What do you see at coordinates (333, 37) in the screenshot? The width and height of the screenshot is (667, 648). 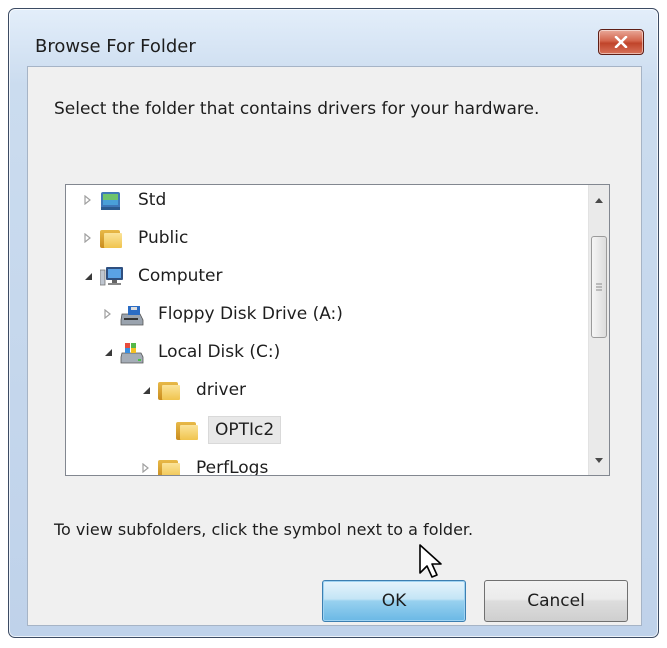 I see `title-bar: Browse For Folder` at bounding box center [333, 37].